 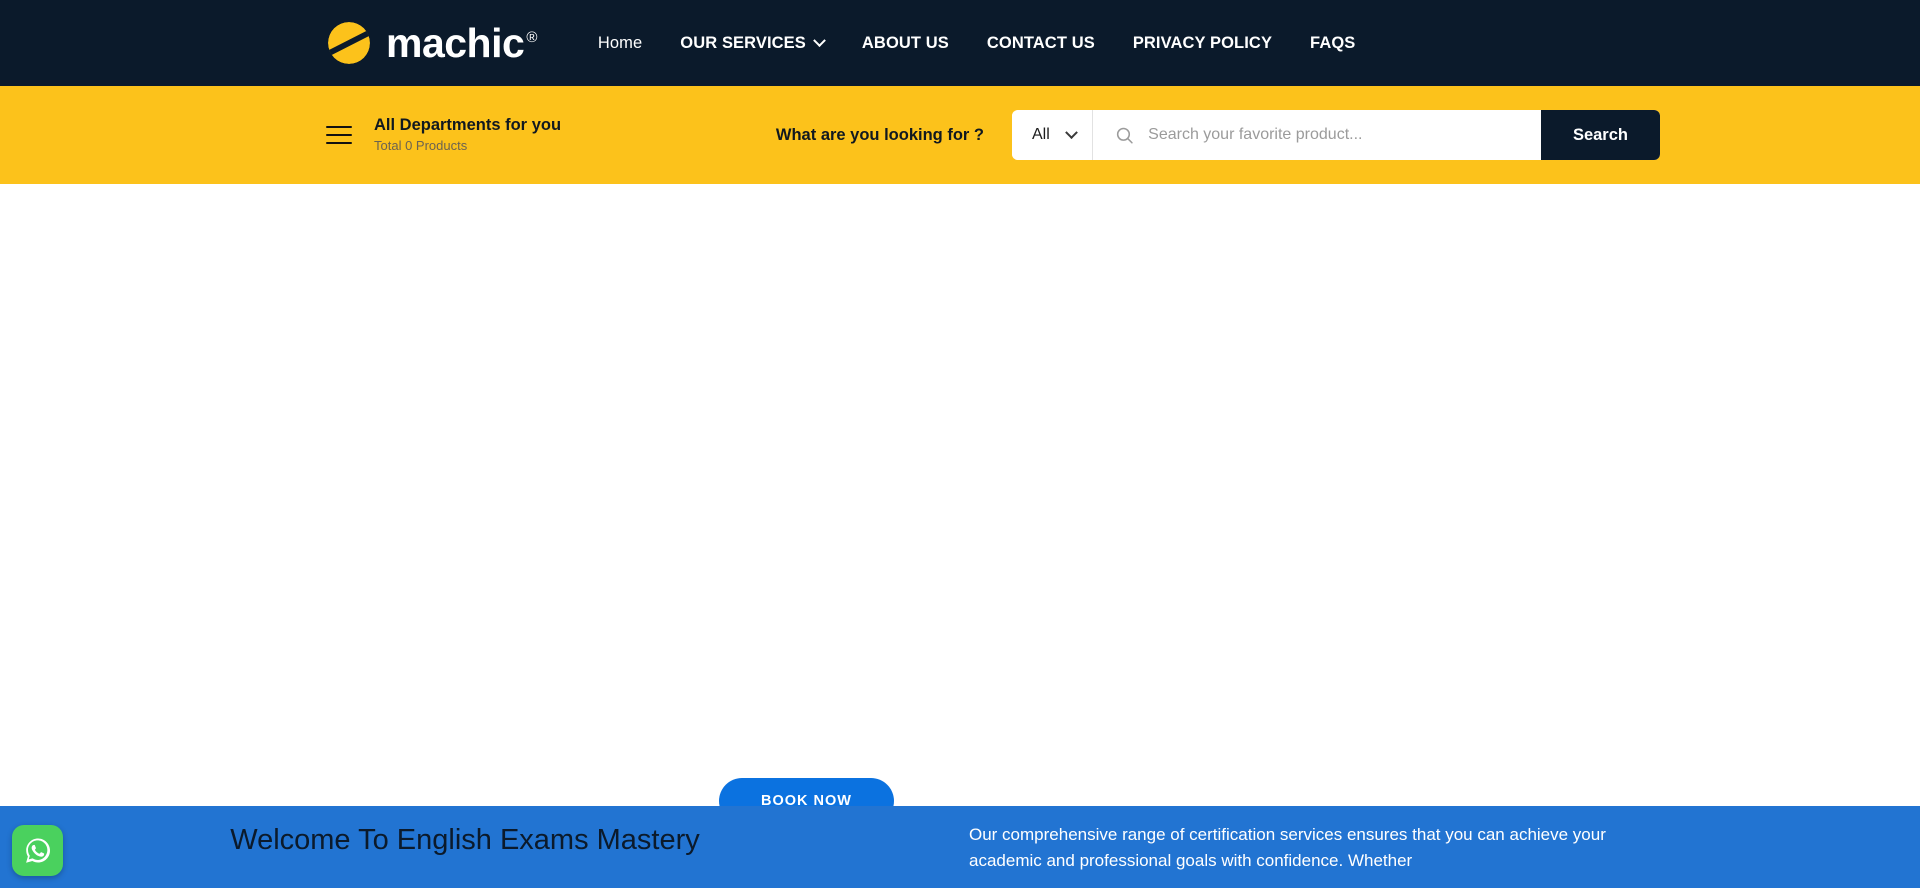 I want to click on nav-label: ABOUT US, so click(x=905, y=42).